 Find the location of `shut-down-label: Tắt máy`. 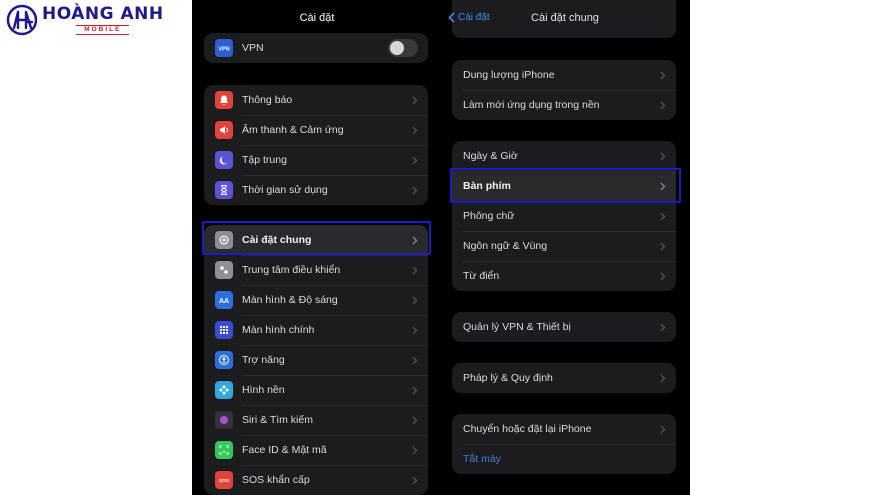

shut-down-label: Tắt máy is located at coordinates (482, 459).